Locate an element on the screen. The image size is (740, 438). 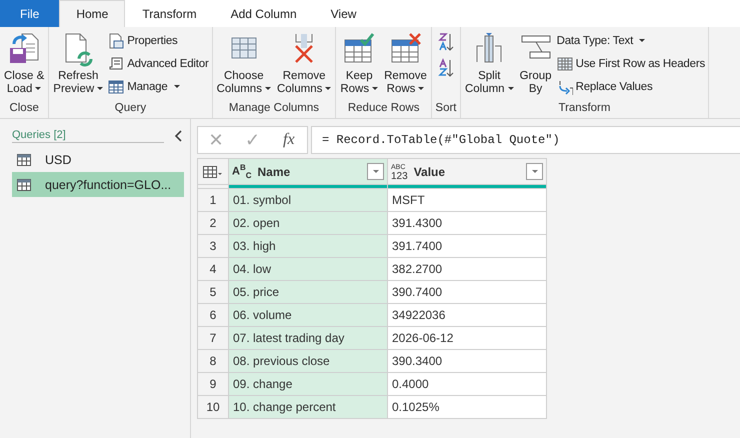
table-cell: 03. high is located at coordinates (308, 246).